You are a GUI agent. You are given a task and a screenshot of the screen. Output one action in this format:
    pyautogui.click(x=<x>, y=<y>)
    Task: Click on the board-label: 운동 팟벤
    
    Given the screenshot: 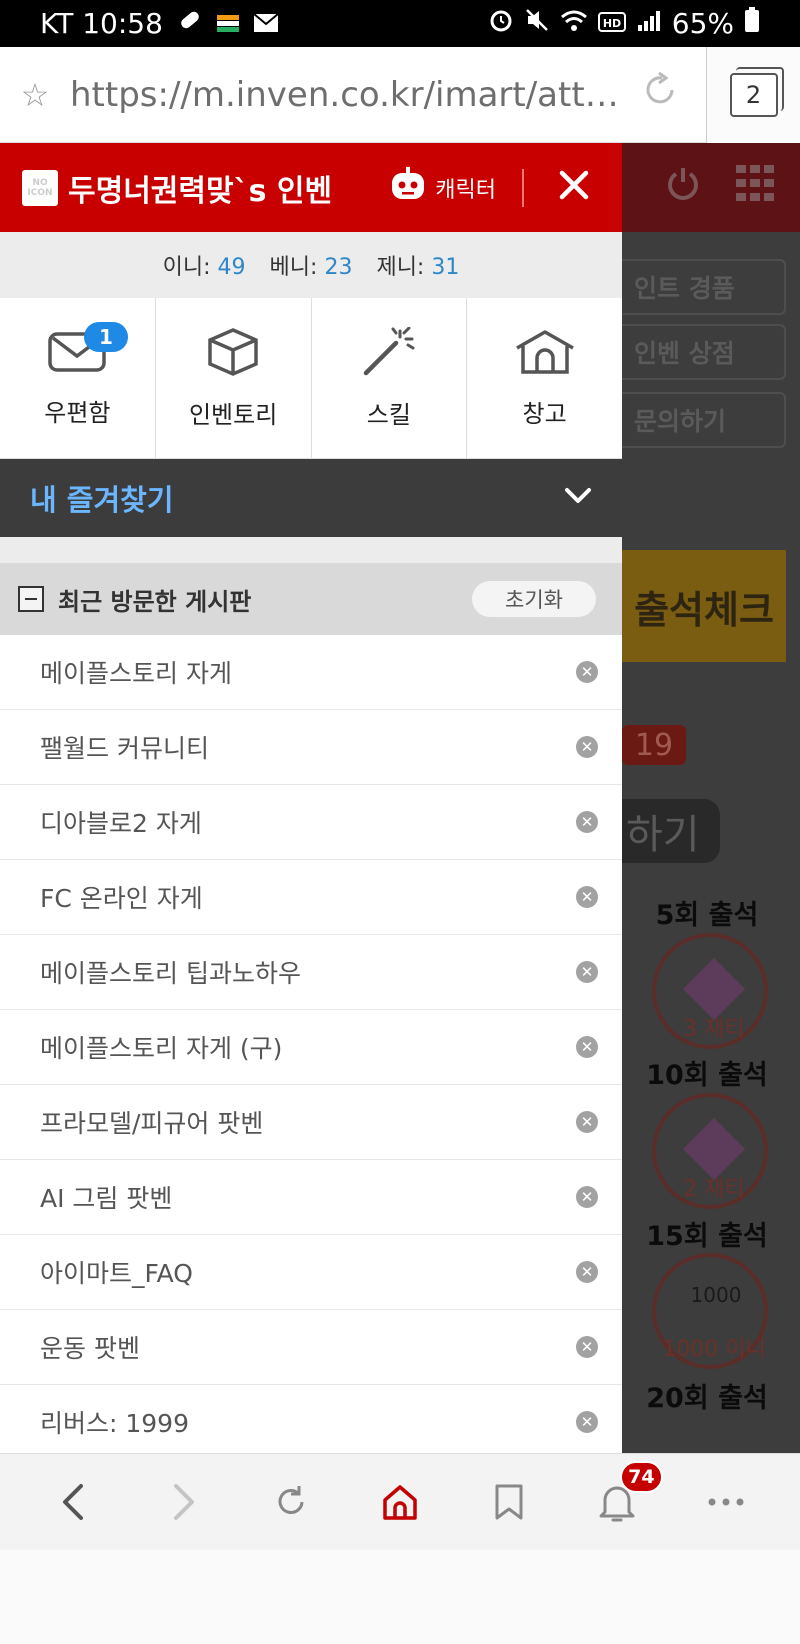 What is the action you would take?
    pyautogui.click(x=90, y=1348)
    